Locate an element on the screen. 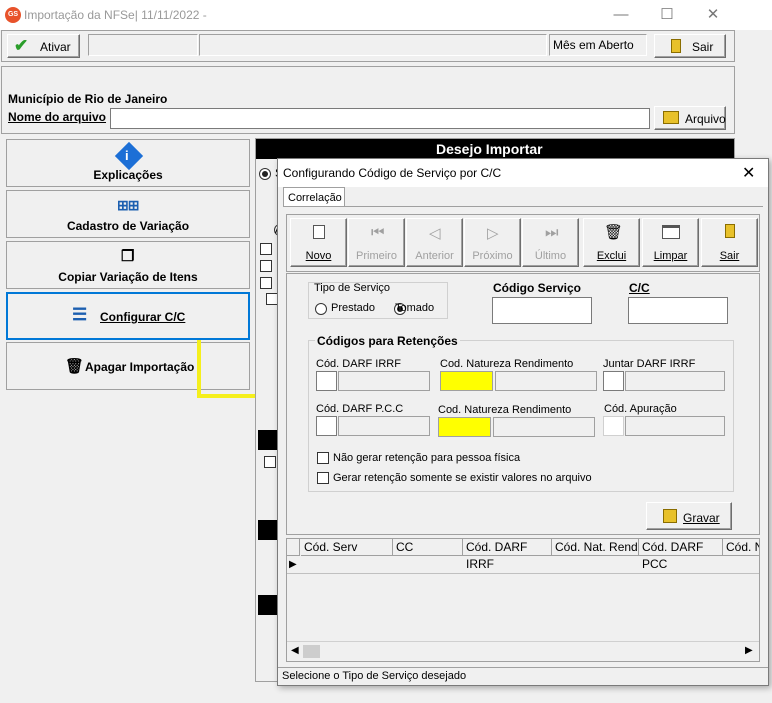  next-icon: ▷ is located at coordinates (493, 233).